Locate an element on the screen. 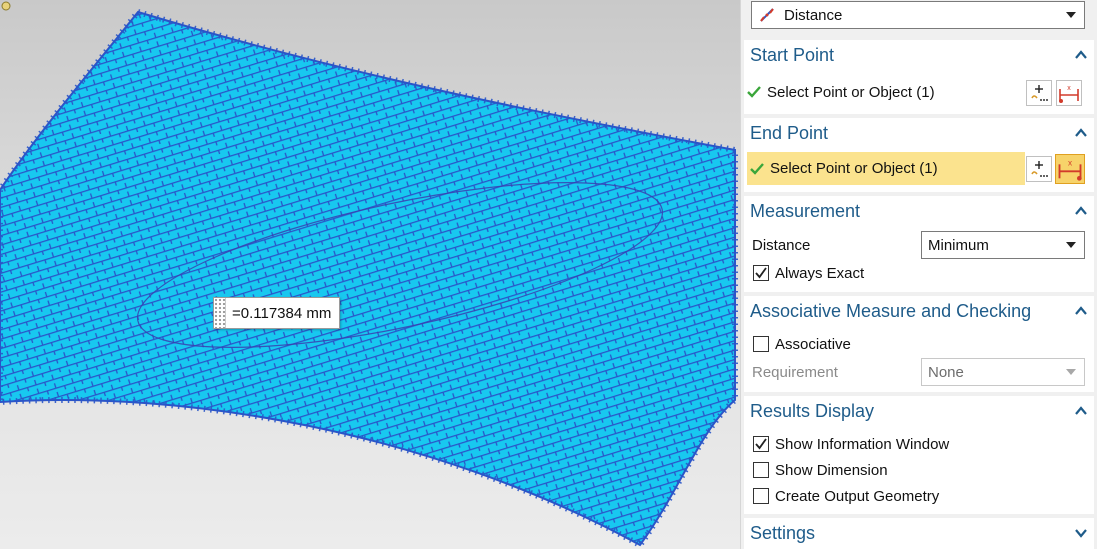 This screenshot has height=549, width=1097. show-info-window-checkbox is located at coordinates (761, 444).